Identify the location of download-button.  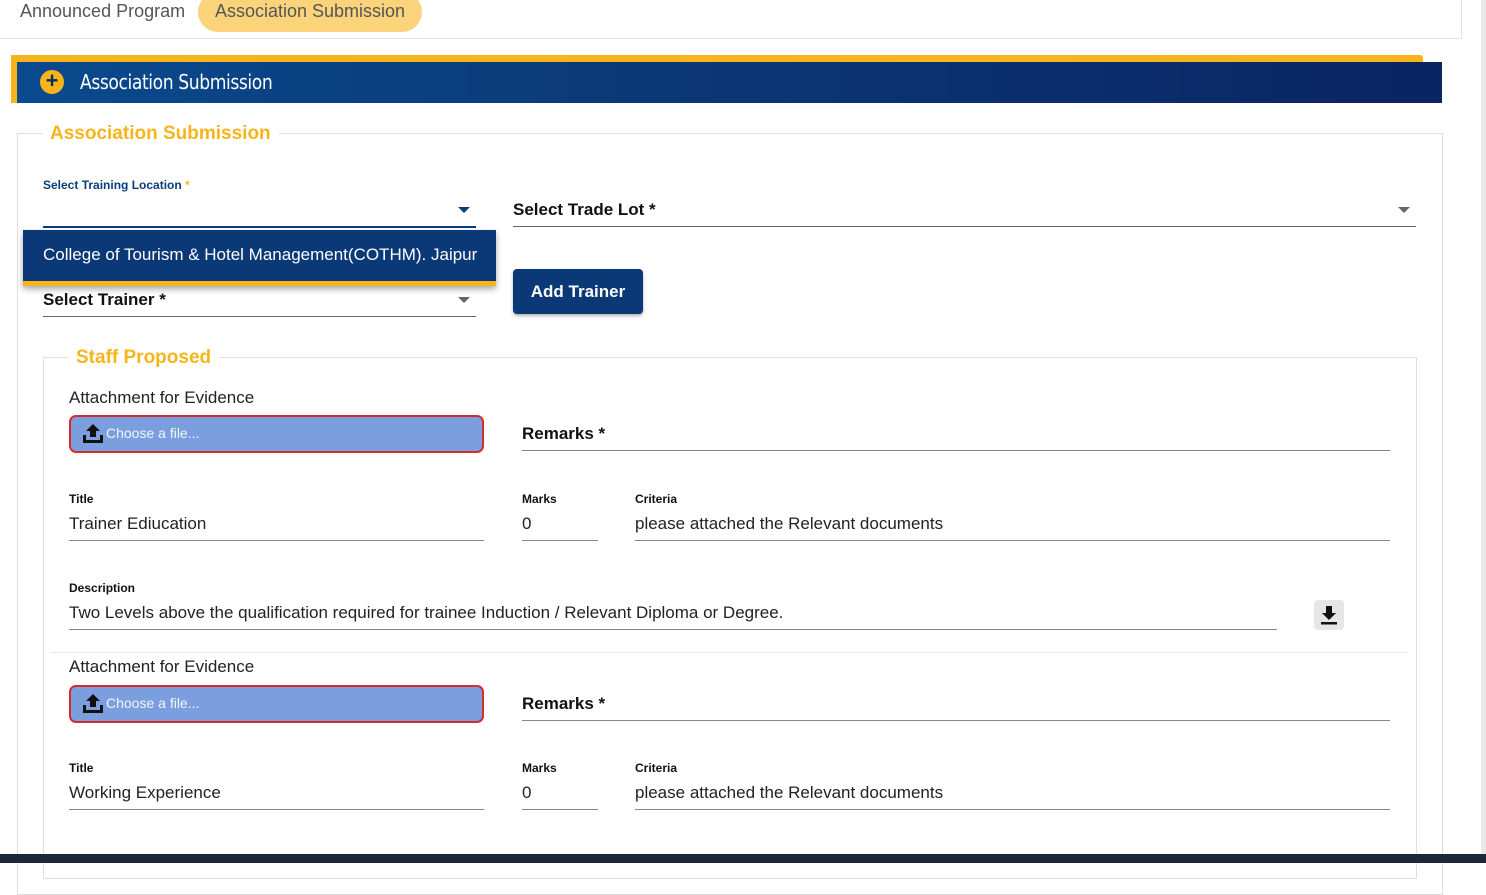
(1329, 615).